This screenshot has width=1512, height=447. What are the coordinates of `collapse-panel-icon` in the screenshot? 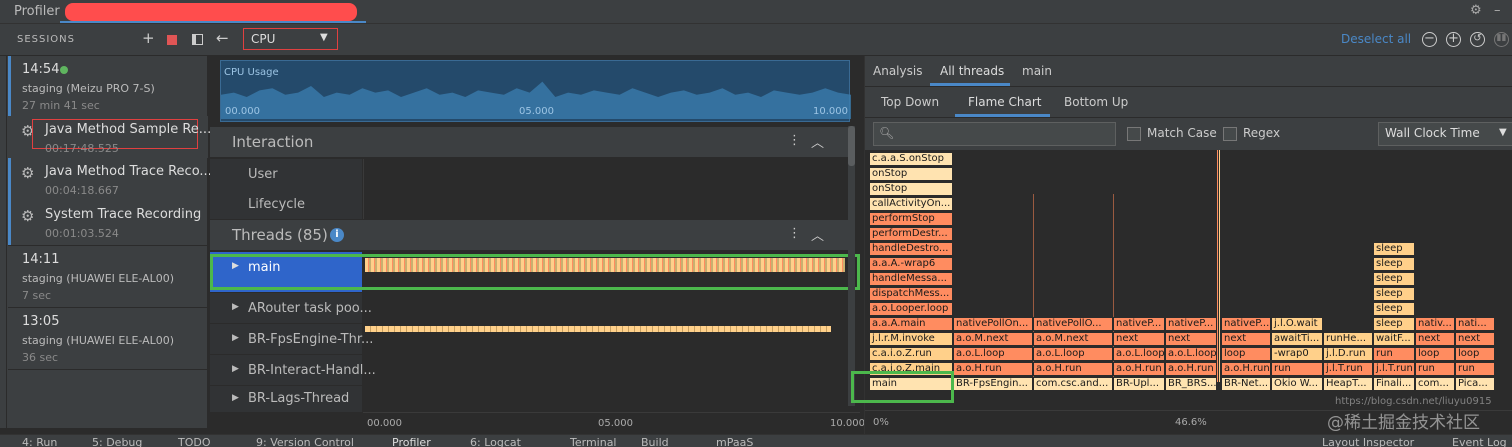 It's located at (197, 39).